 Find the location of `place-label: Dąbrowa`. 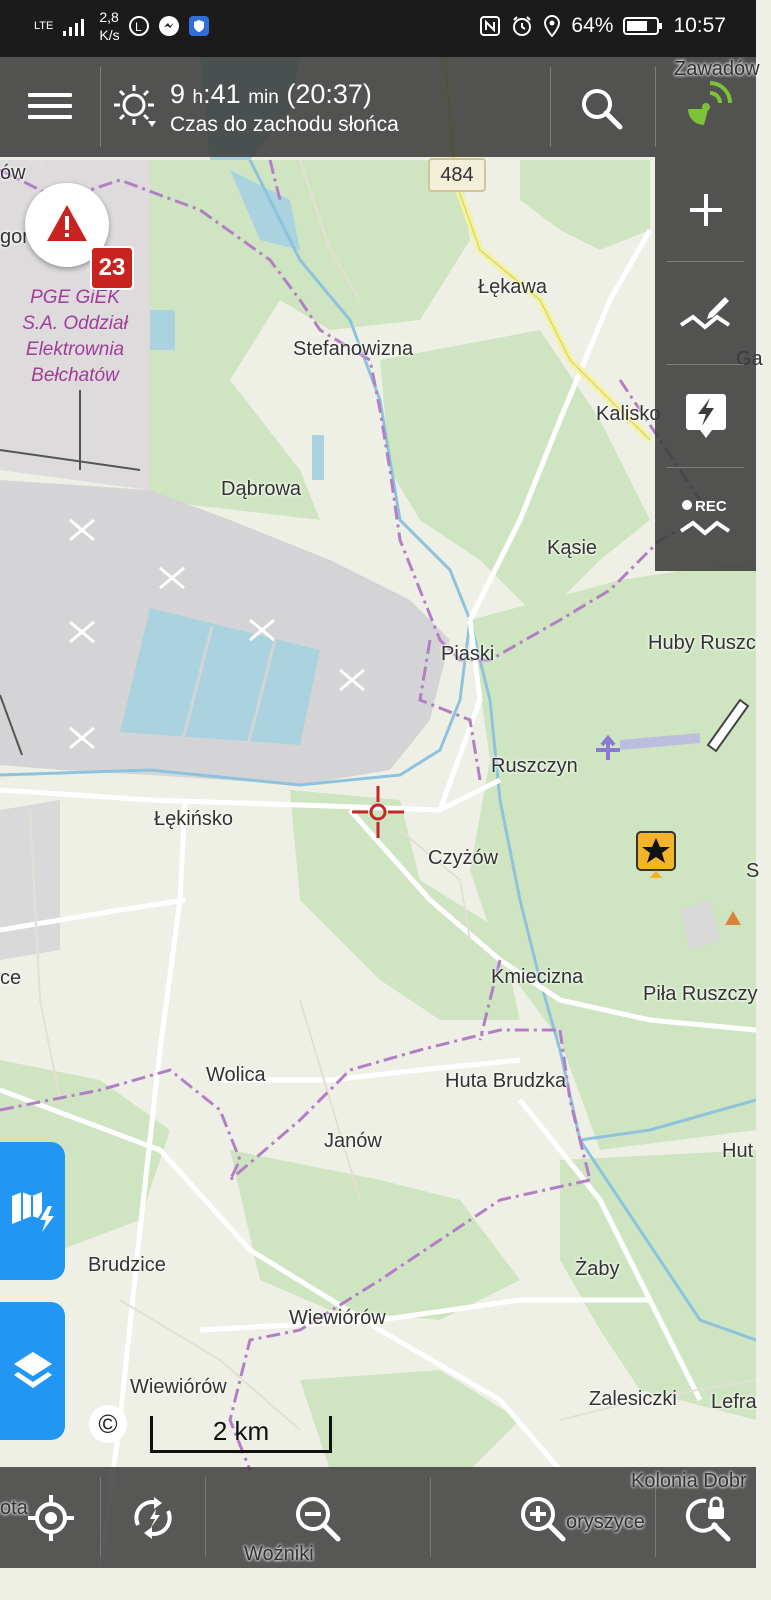

place-label: Dąbrowa is located at coordinates (261, 489).